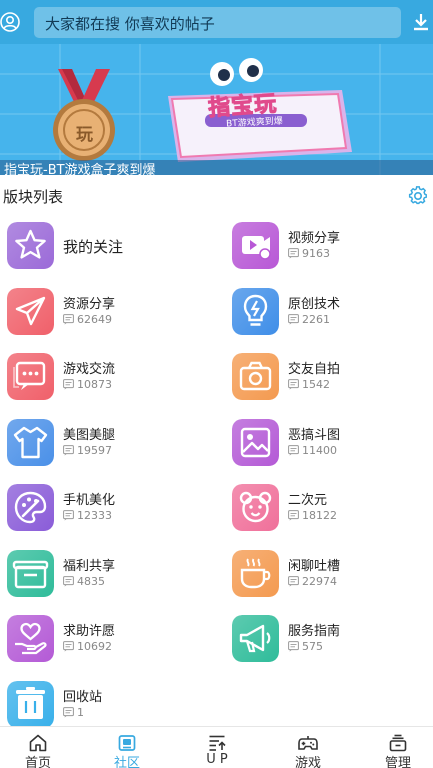 The image size is (433, 768). I want to click on board-post-count: 19597, so click(87, 450).